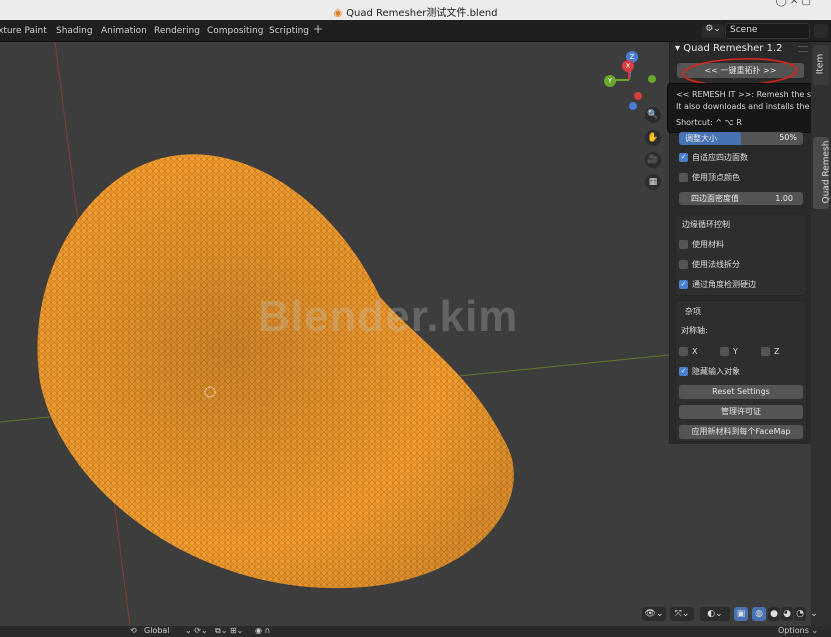 Image resolution: width=831 pixels, height=637 pixels. I want to click on window-title: ◉ Quad Remesher测试文件.blend, so click(415, 13).